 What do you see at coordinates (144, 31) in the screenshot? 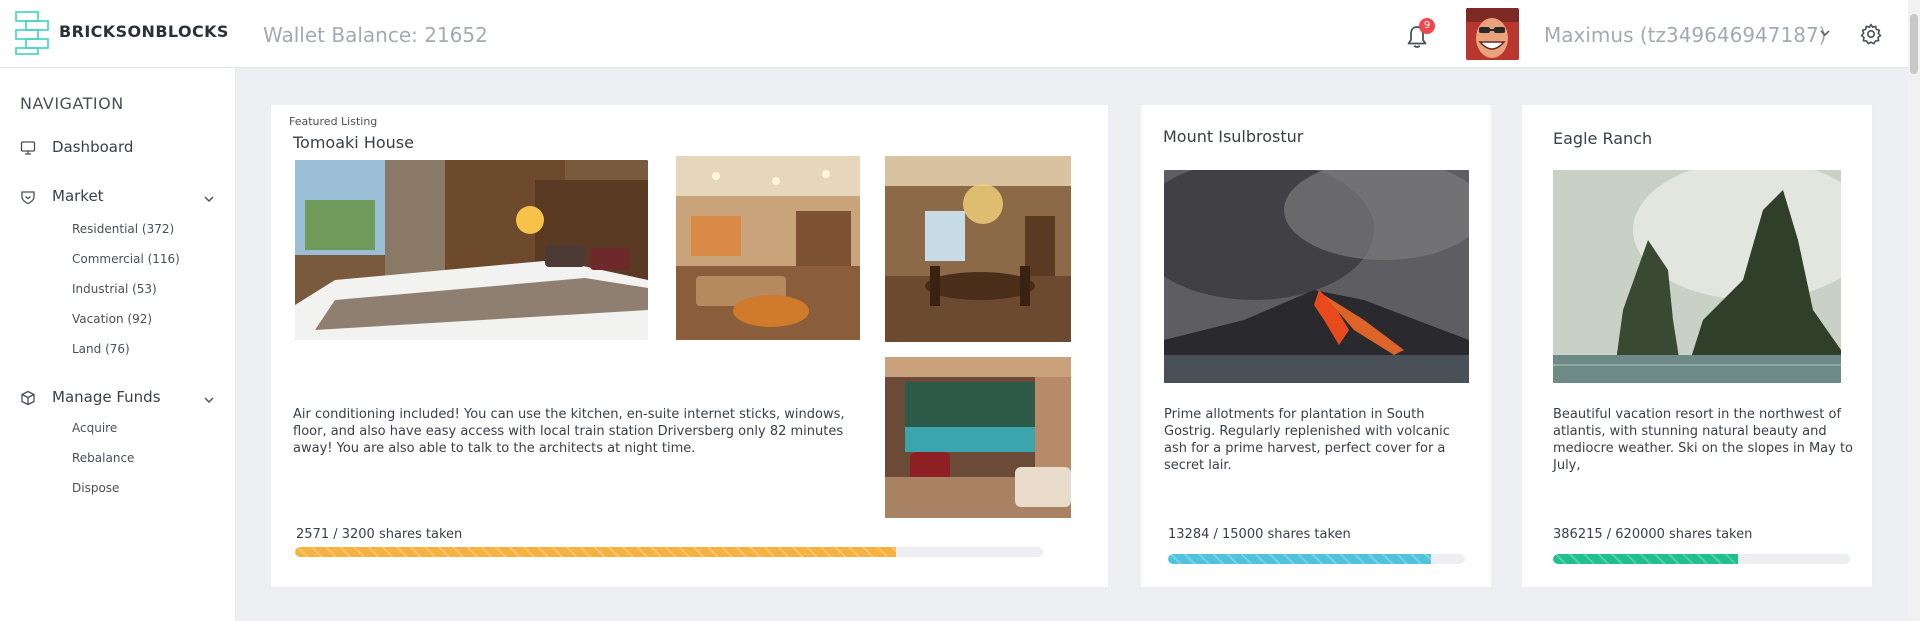
I see `brand-name: BRICKSONBLOCKS` at bounding box center [144, 31].